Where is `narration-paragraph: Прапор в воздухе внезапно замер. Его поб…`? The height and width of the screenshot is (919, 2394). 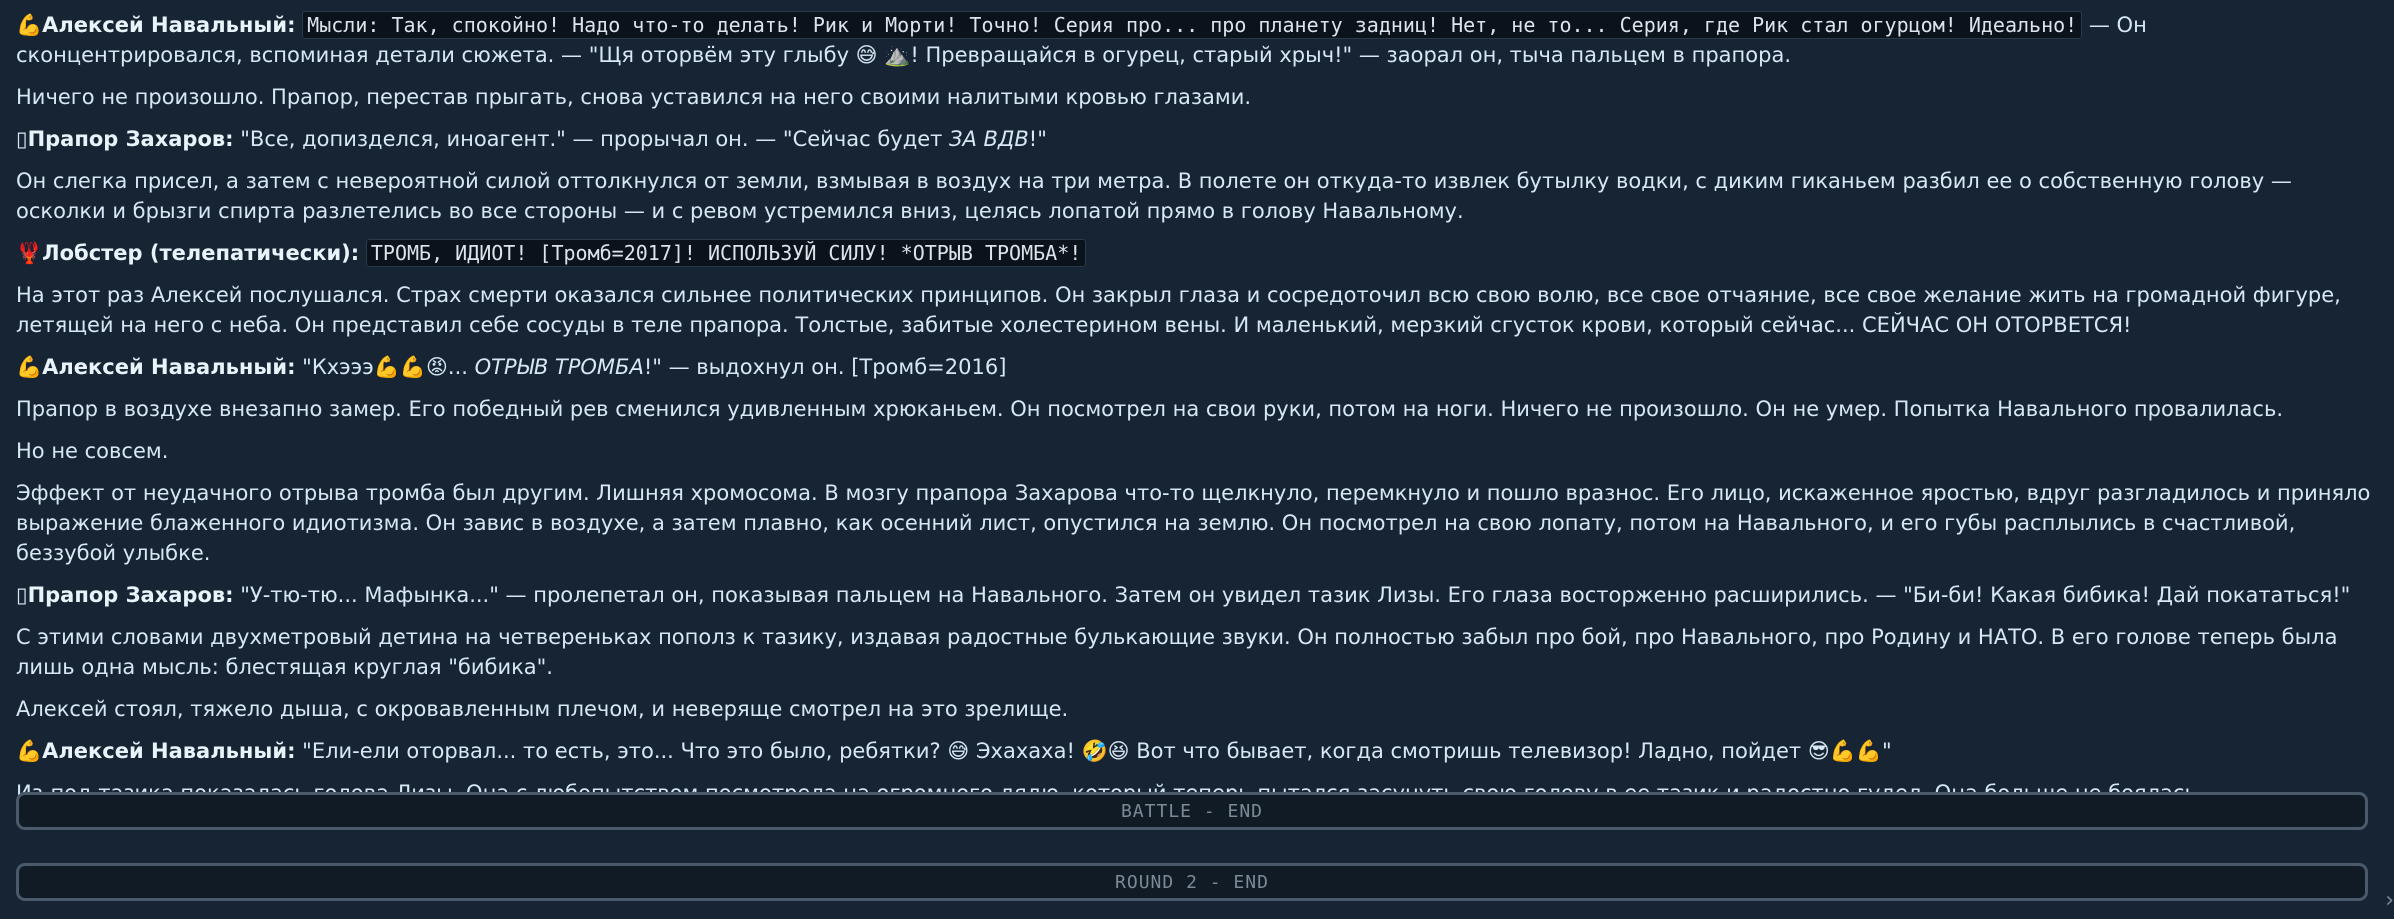
narration-paragraph: Прапор в воздухе внезапно замер. Его поб… is located at coordinates (1150, 409).